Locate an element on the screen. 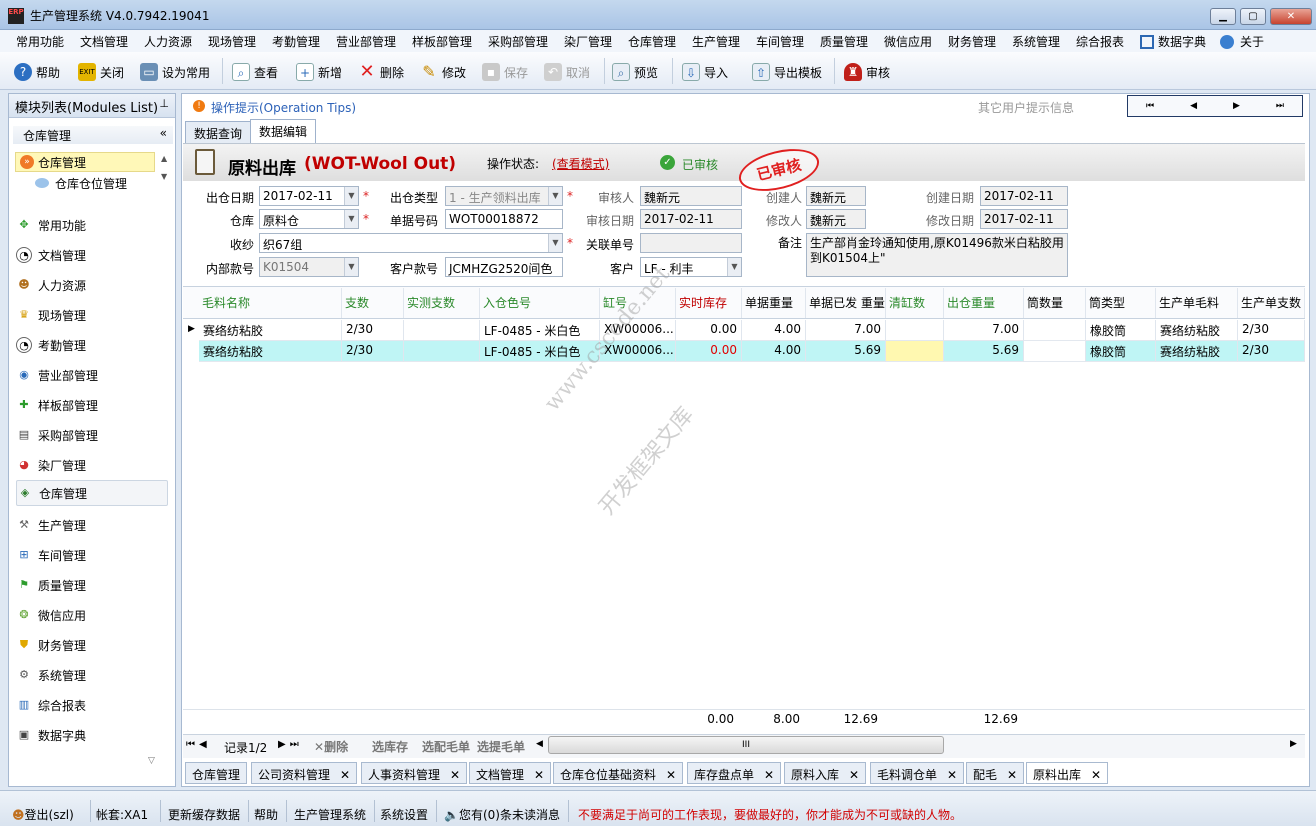  nav-attendance: ◔ 考勤管理 is located at coordinates (92, 345).